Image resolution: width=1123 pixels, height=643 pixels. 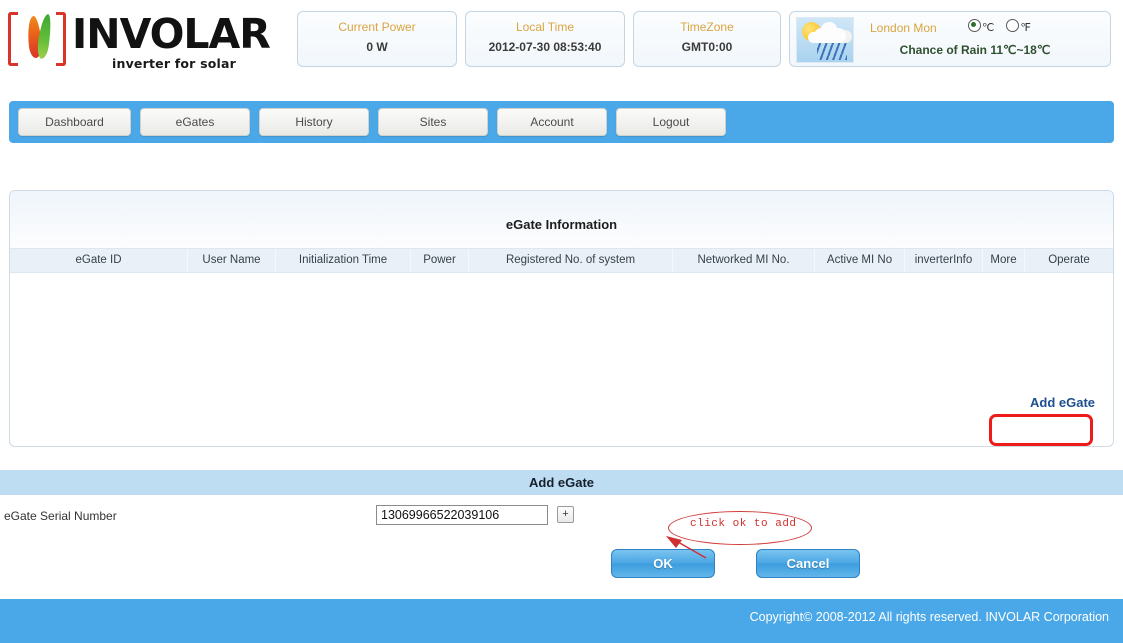 I want to click on involar-flame-leaf-logo-icon, so click(x=37, y=37).